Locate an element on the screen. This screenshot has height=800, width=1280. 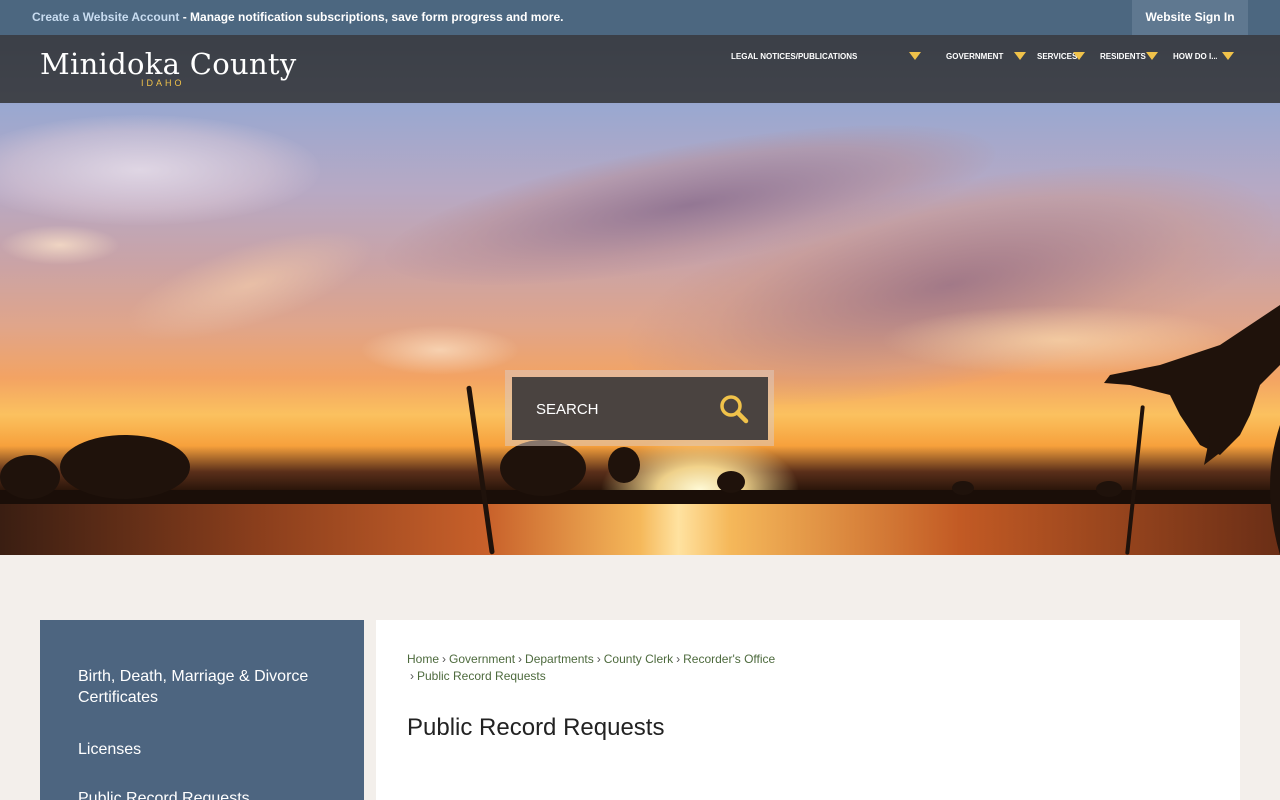
nav-government: GOVERNMENT is located at coordinates (986, 61).